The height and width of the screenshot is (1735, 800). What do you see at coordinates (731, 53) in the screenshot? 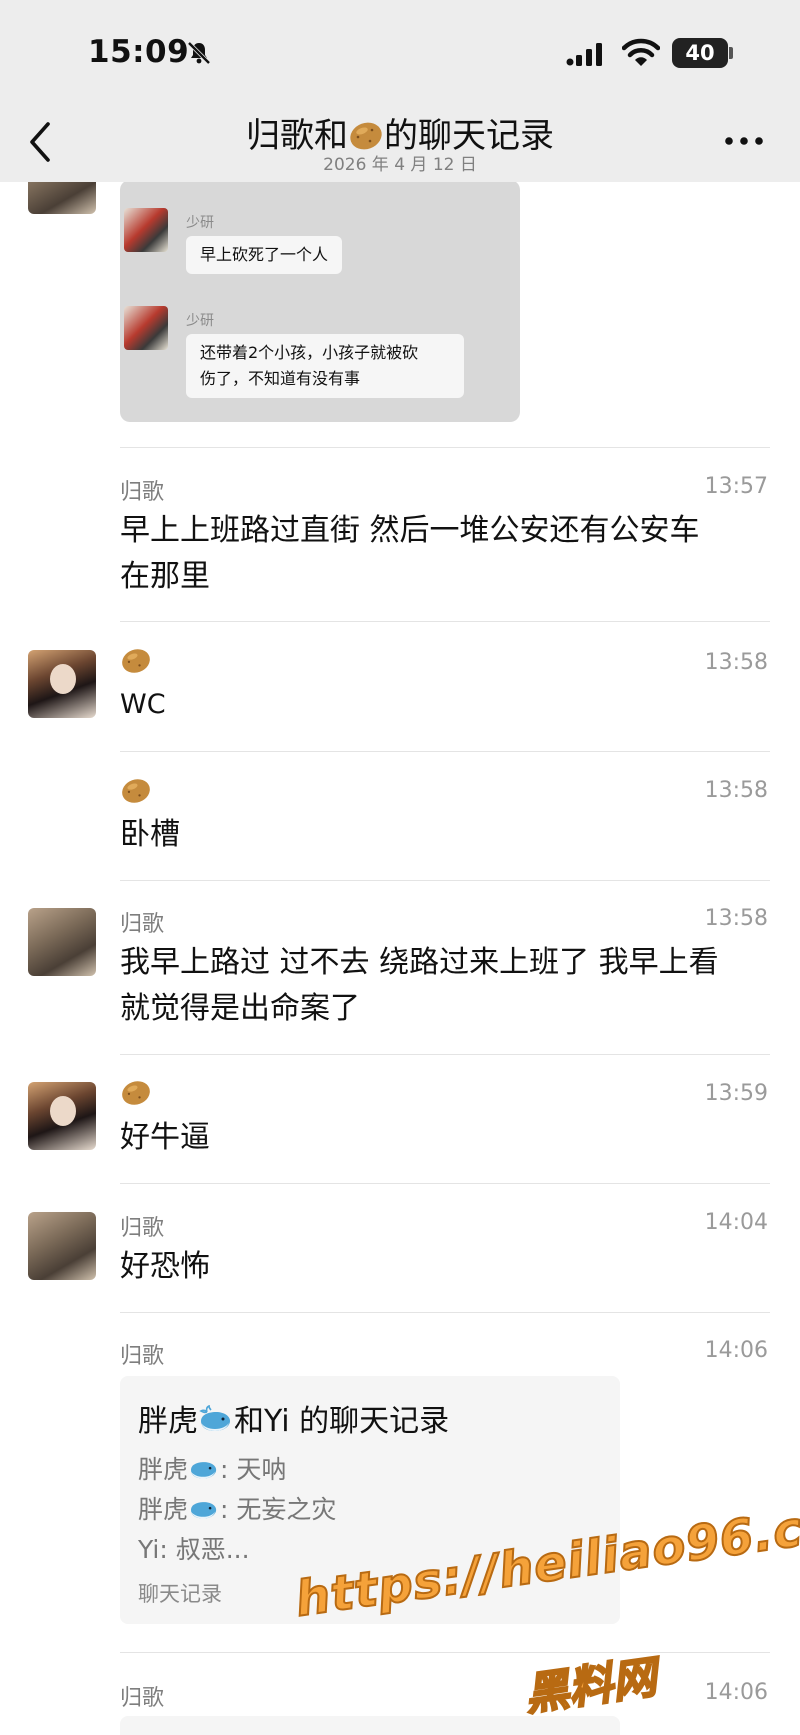
I see `battery-cap` at bounding box center [731, 53].